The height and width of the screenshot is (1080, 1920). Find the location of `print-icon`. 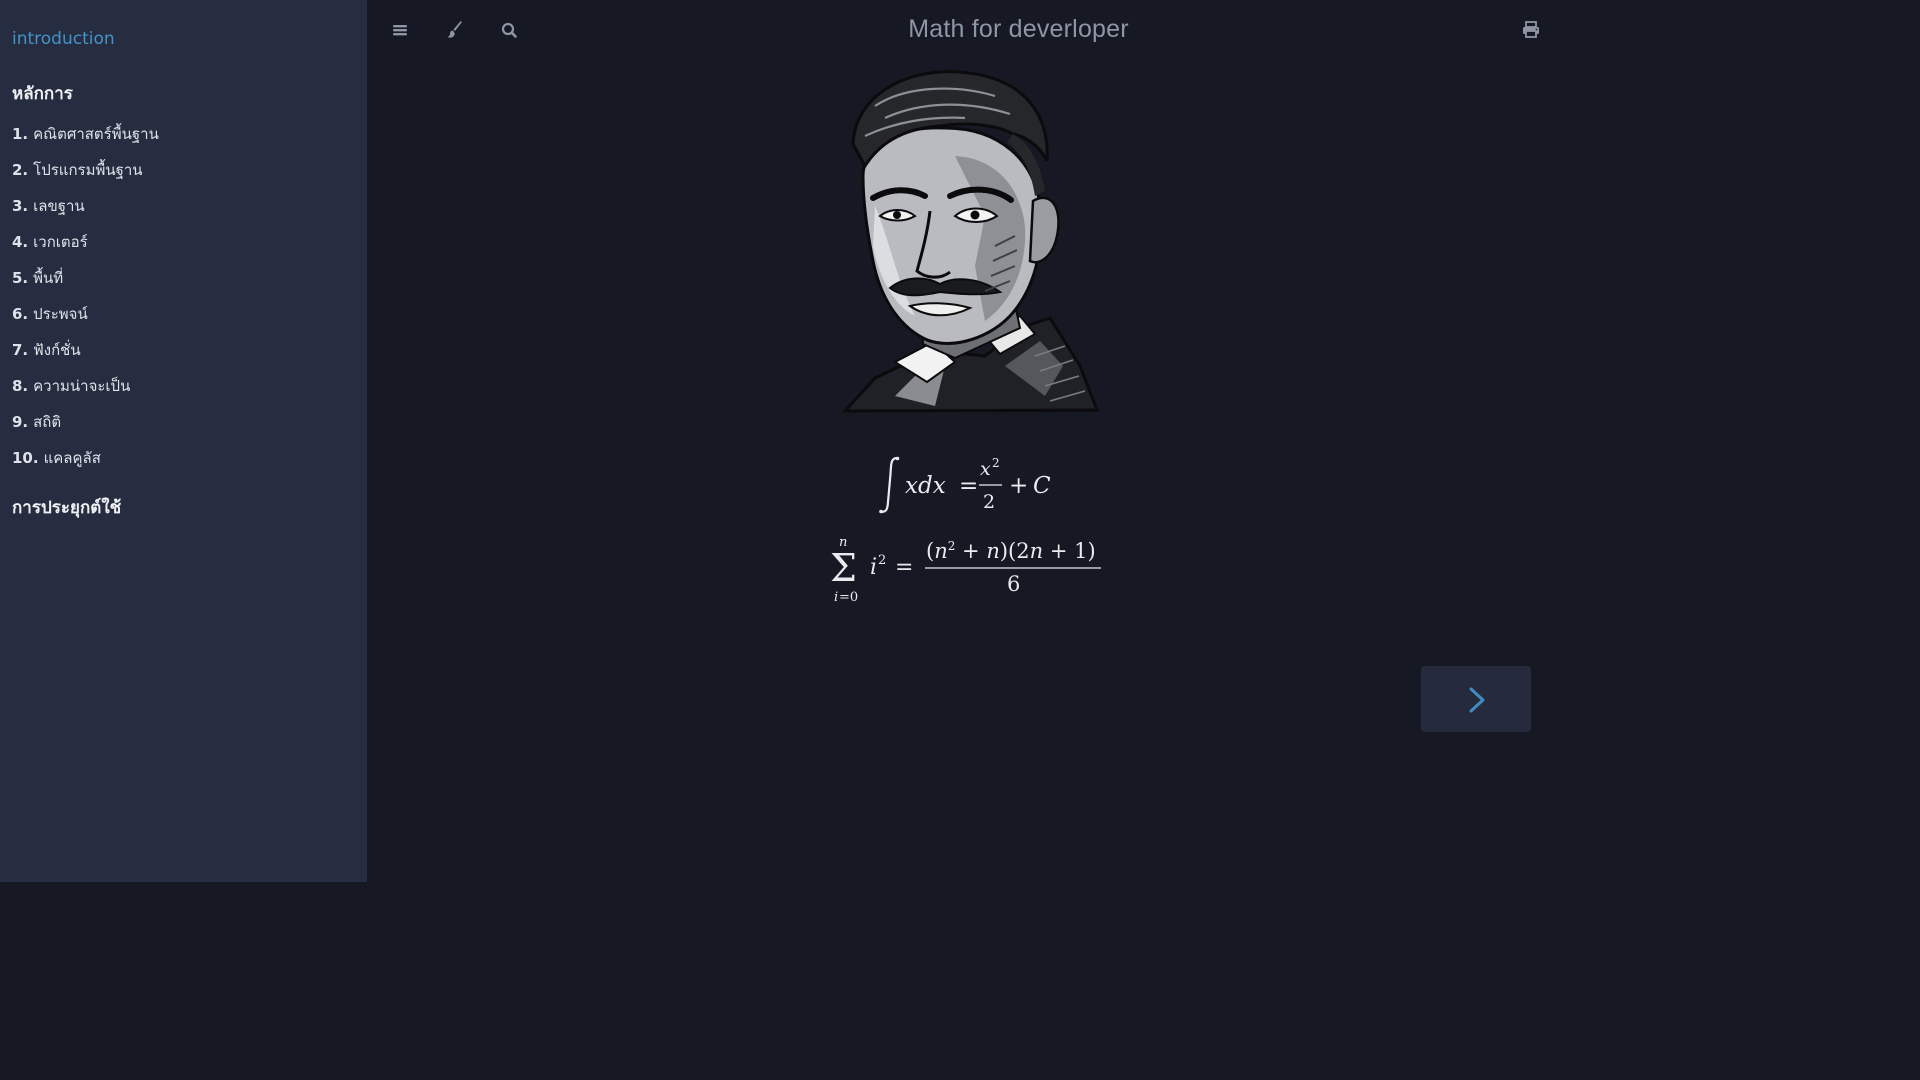

print-icon is located at coordinates (1531, 30).